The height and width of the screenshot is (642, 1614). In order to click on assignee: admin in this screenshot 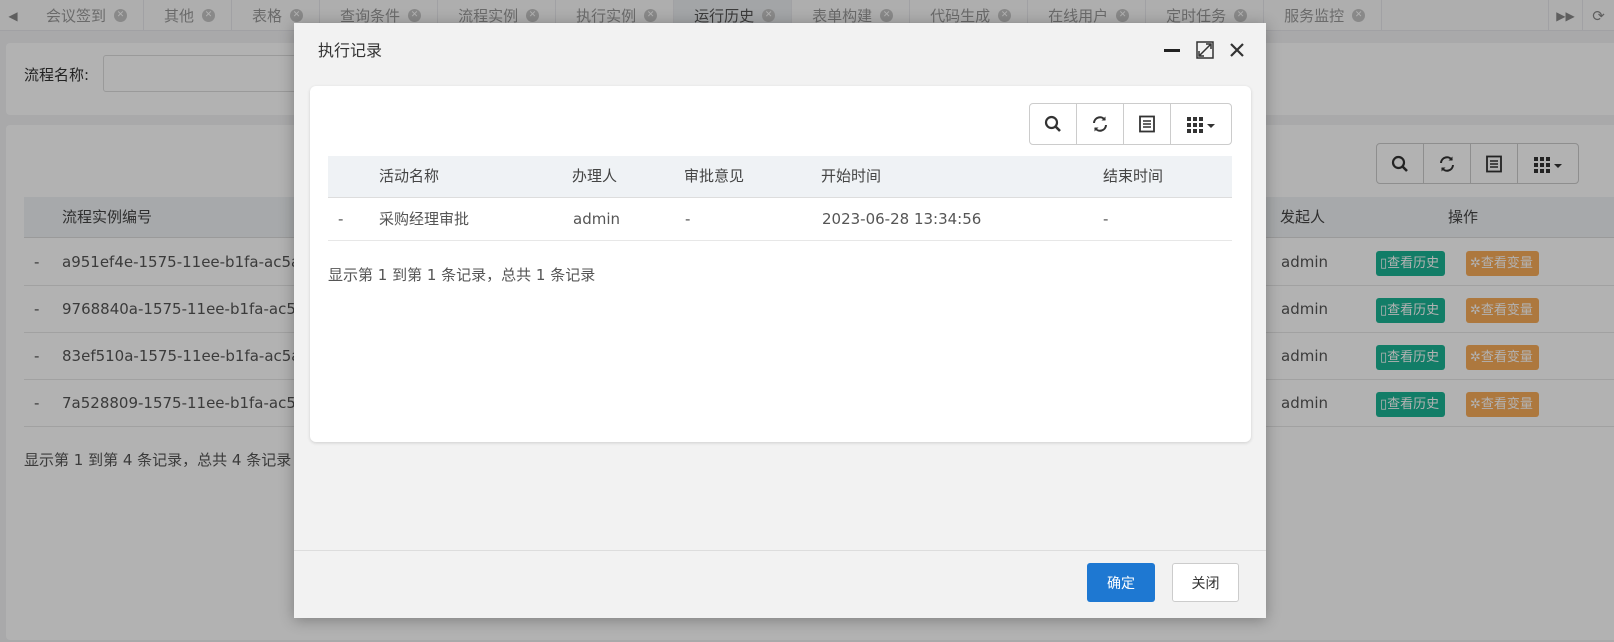, I will do `click(596, 219)`.